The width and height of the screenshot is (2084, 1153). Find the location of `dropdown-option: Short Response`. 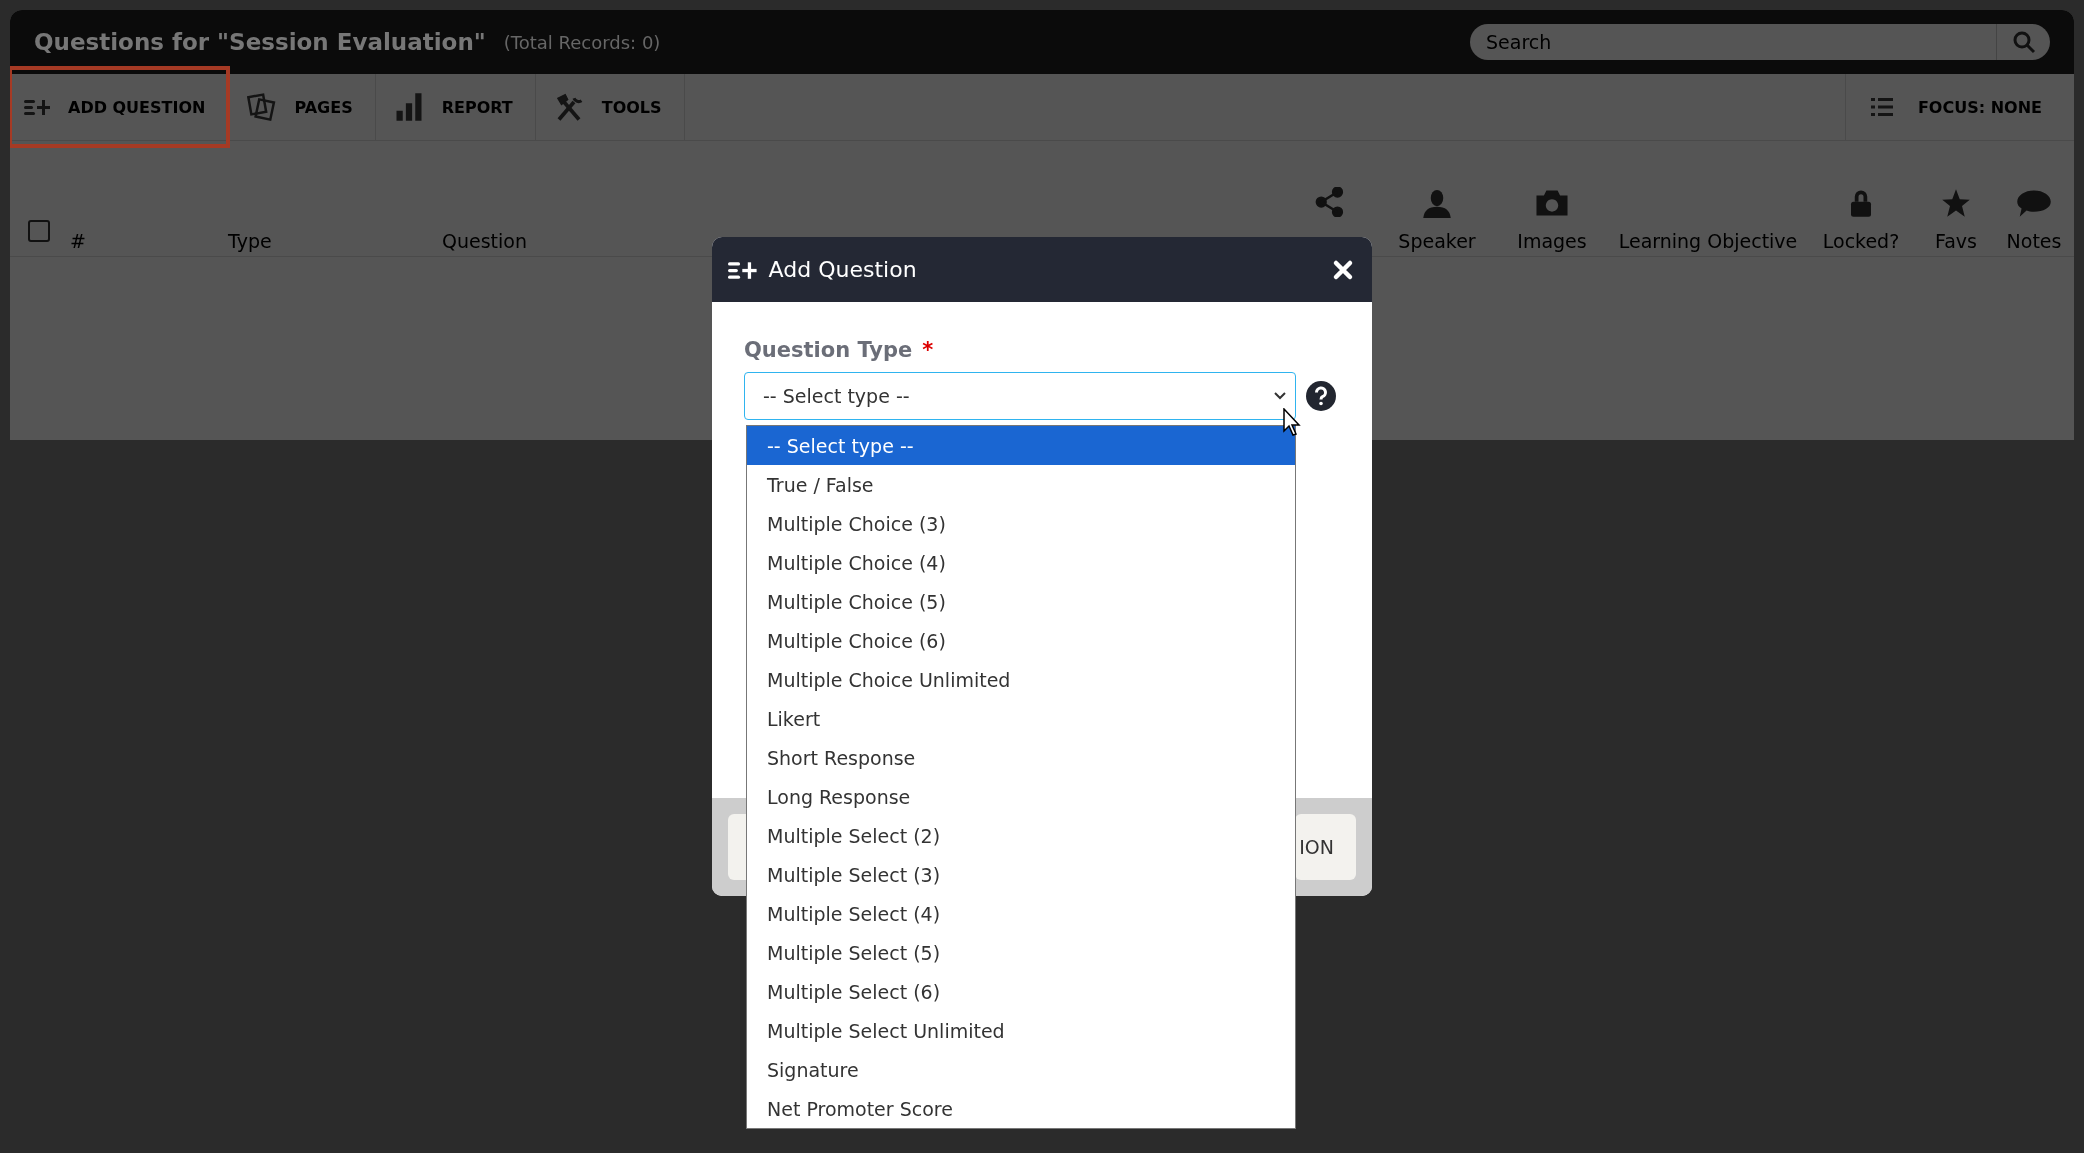

dropdown-option: Short Response is located at coordinates (1021, 757).